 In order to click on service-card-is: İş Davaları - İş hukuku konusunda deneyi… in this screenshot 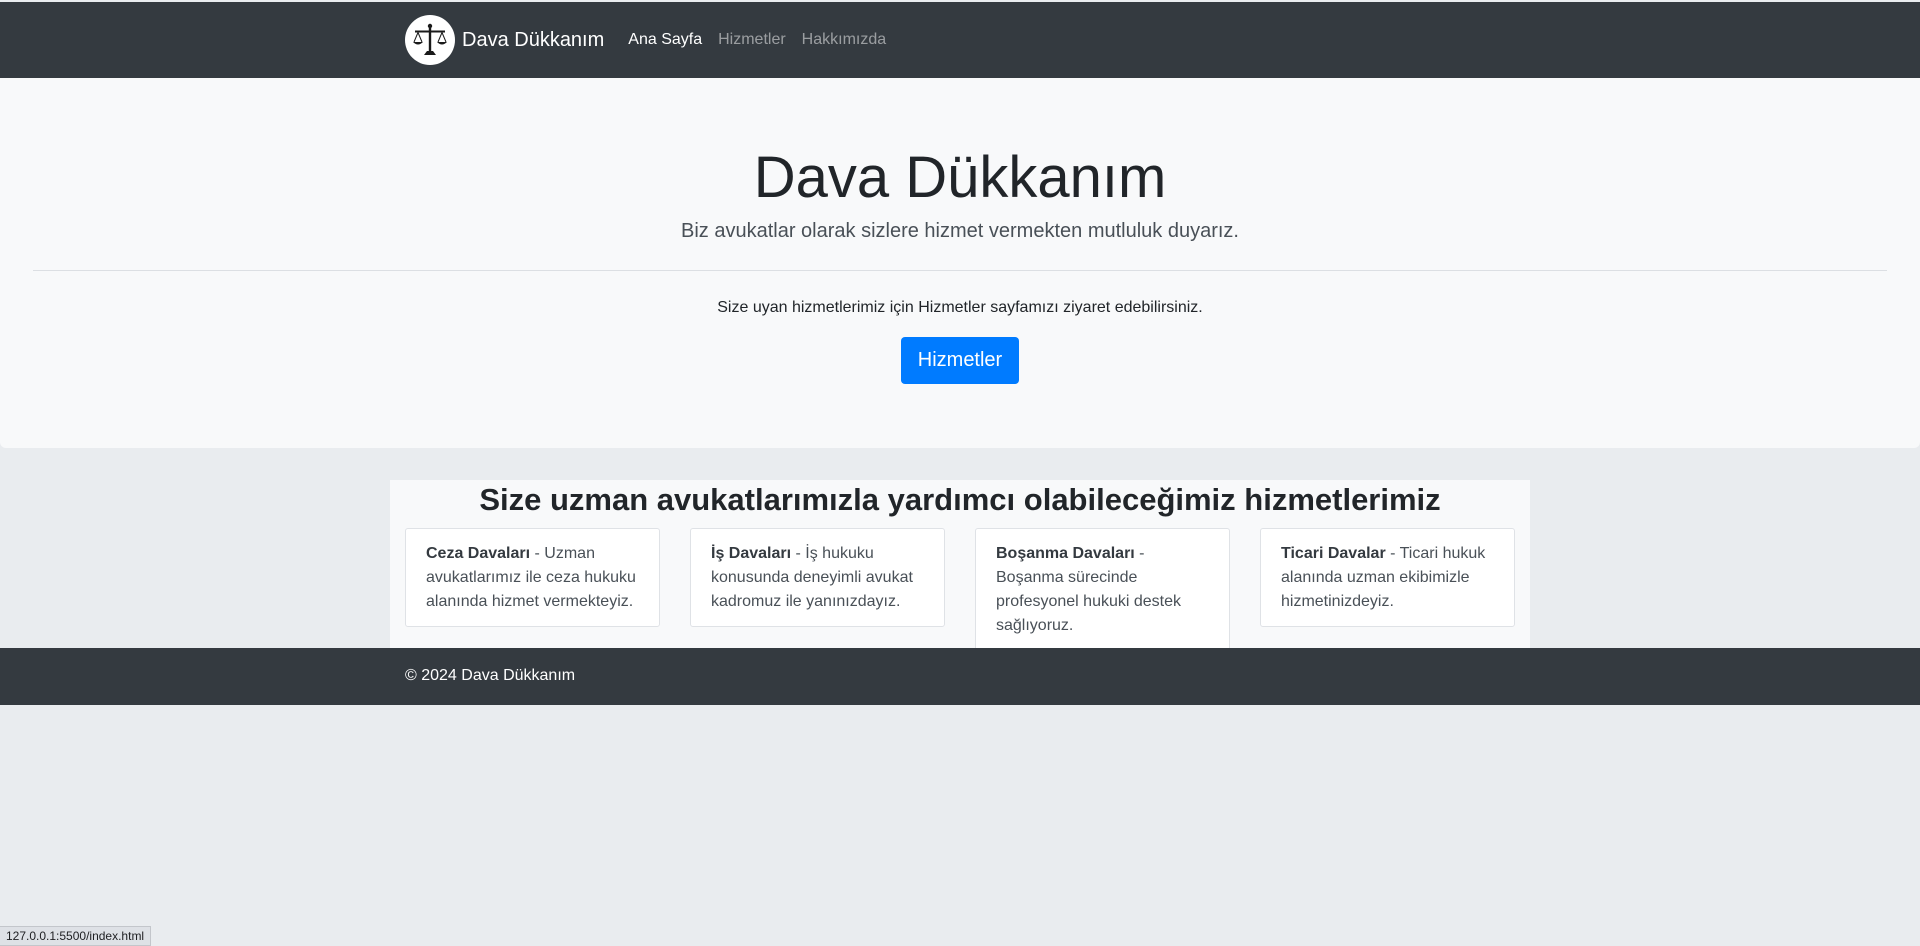, I will do `click(817, 577)`.